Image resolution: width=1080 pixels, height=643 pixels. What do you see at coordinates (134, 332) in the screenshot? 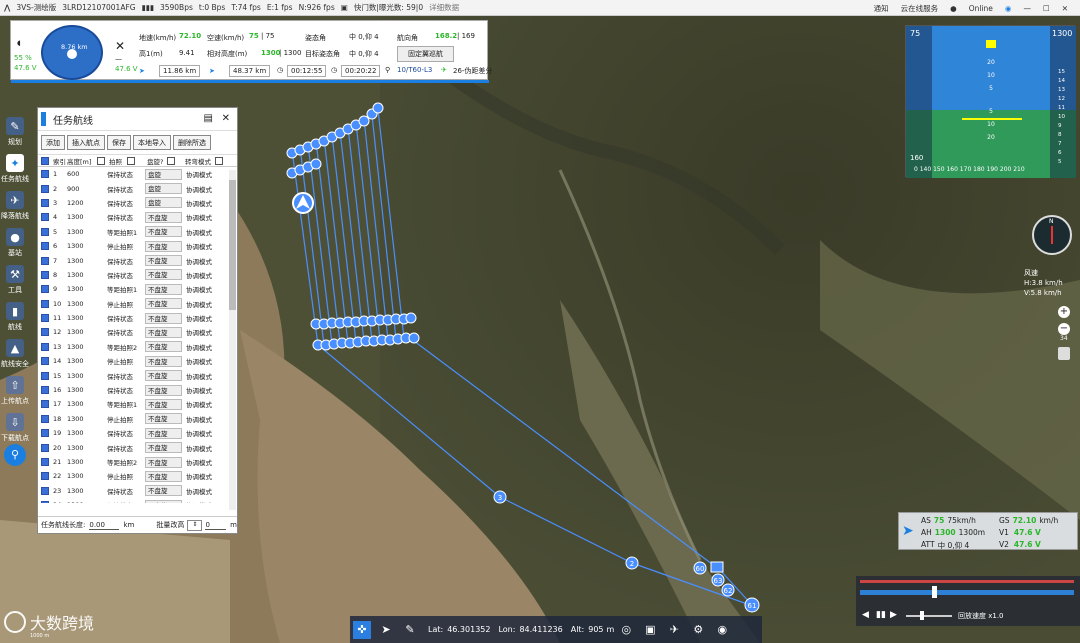
I see `table-row: 12 1300 保持状态 不盘旋 协调模式` at bounding box center [134, 332].